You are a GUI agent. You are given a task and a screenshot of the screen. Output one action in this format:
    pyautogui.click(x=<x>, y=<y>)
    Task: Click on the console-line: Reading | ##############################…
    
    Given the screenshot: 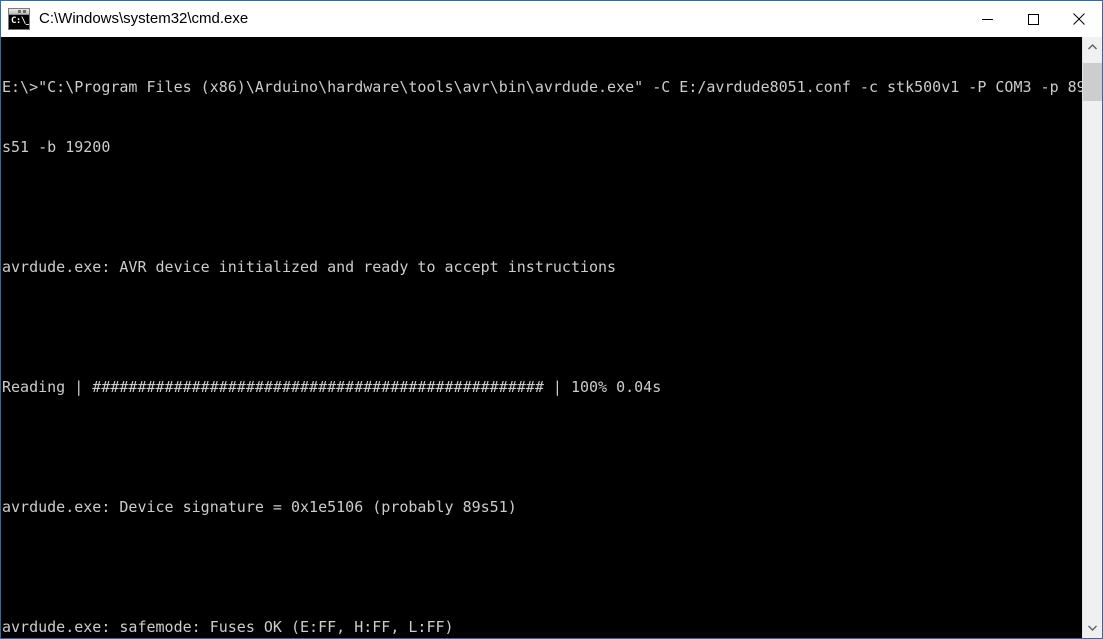 What is the action you would take?
    pyautogui.click(x=332, y=387)
    